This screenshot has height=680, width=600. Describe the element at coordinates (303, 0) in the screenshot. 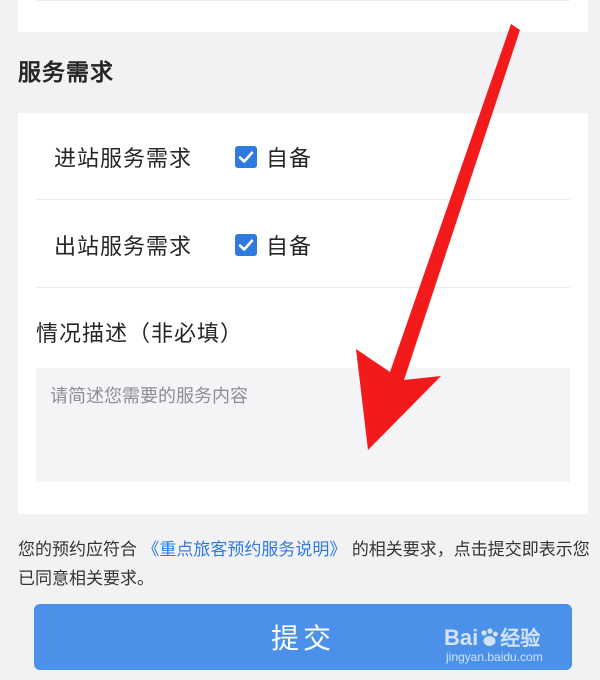

I see `previous-card-divider` at that location.